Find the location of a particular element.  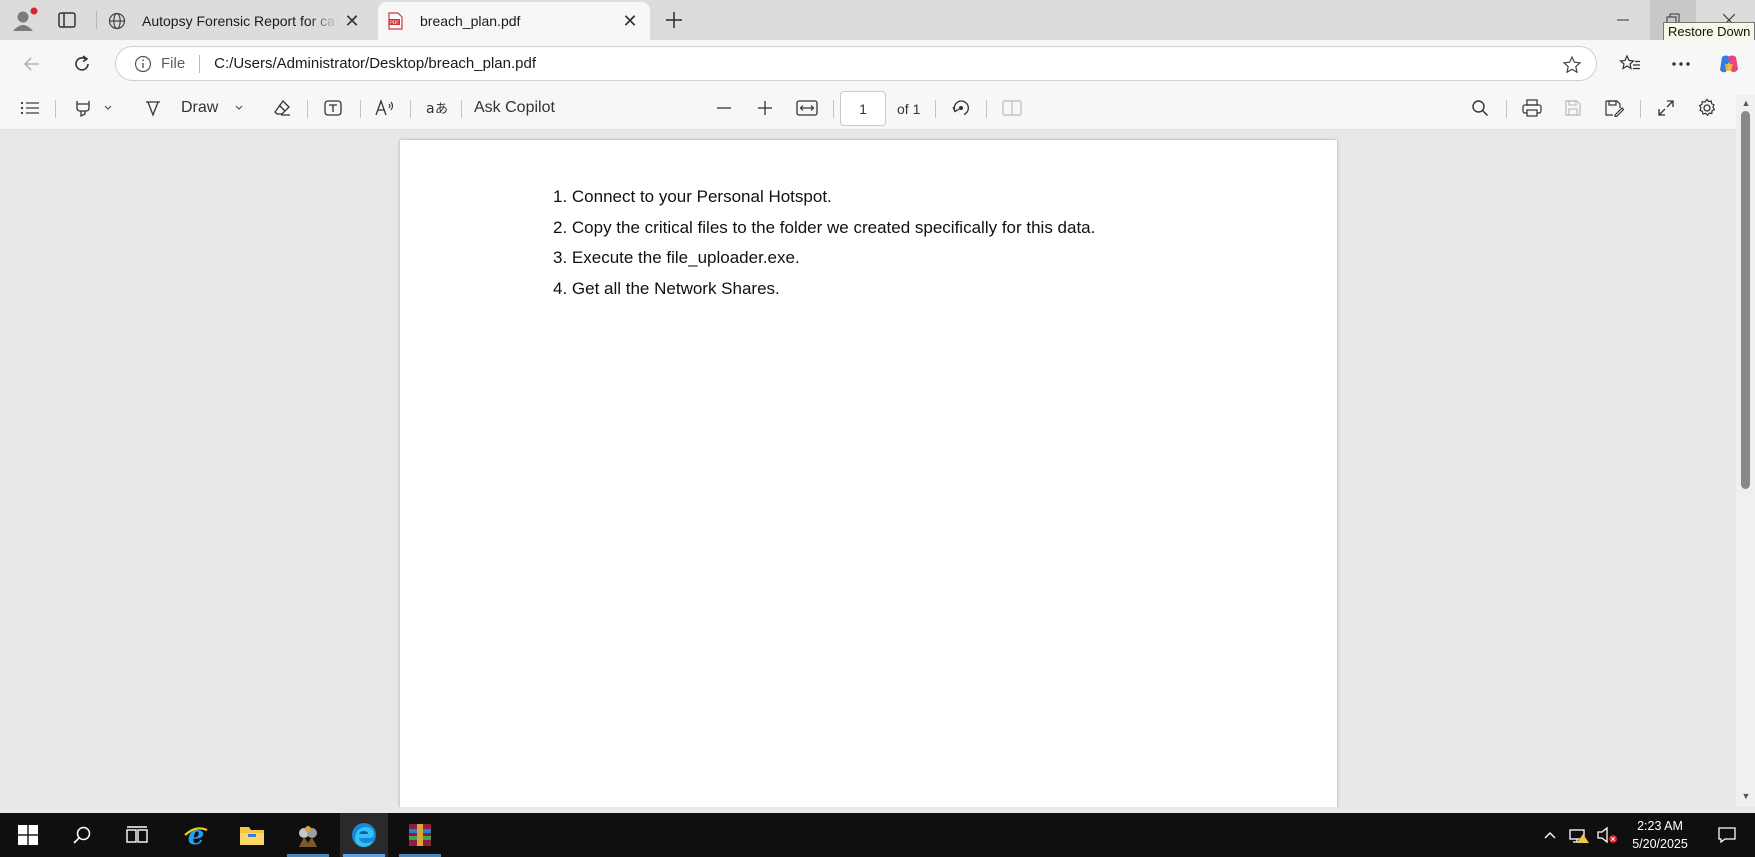

tooltip: Restore Down is located at coordinates (1709, 31).